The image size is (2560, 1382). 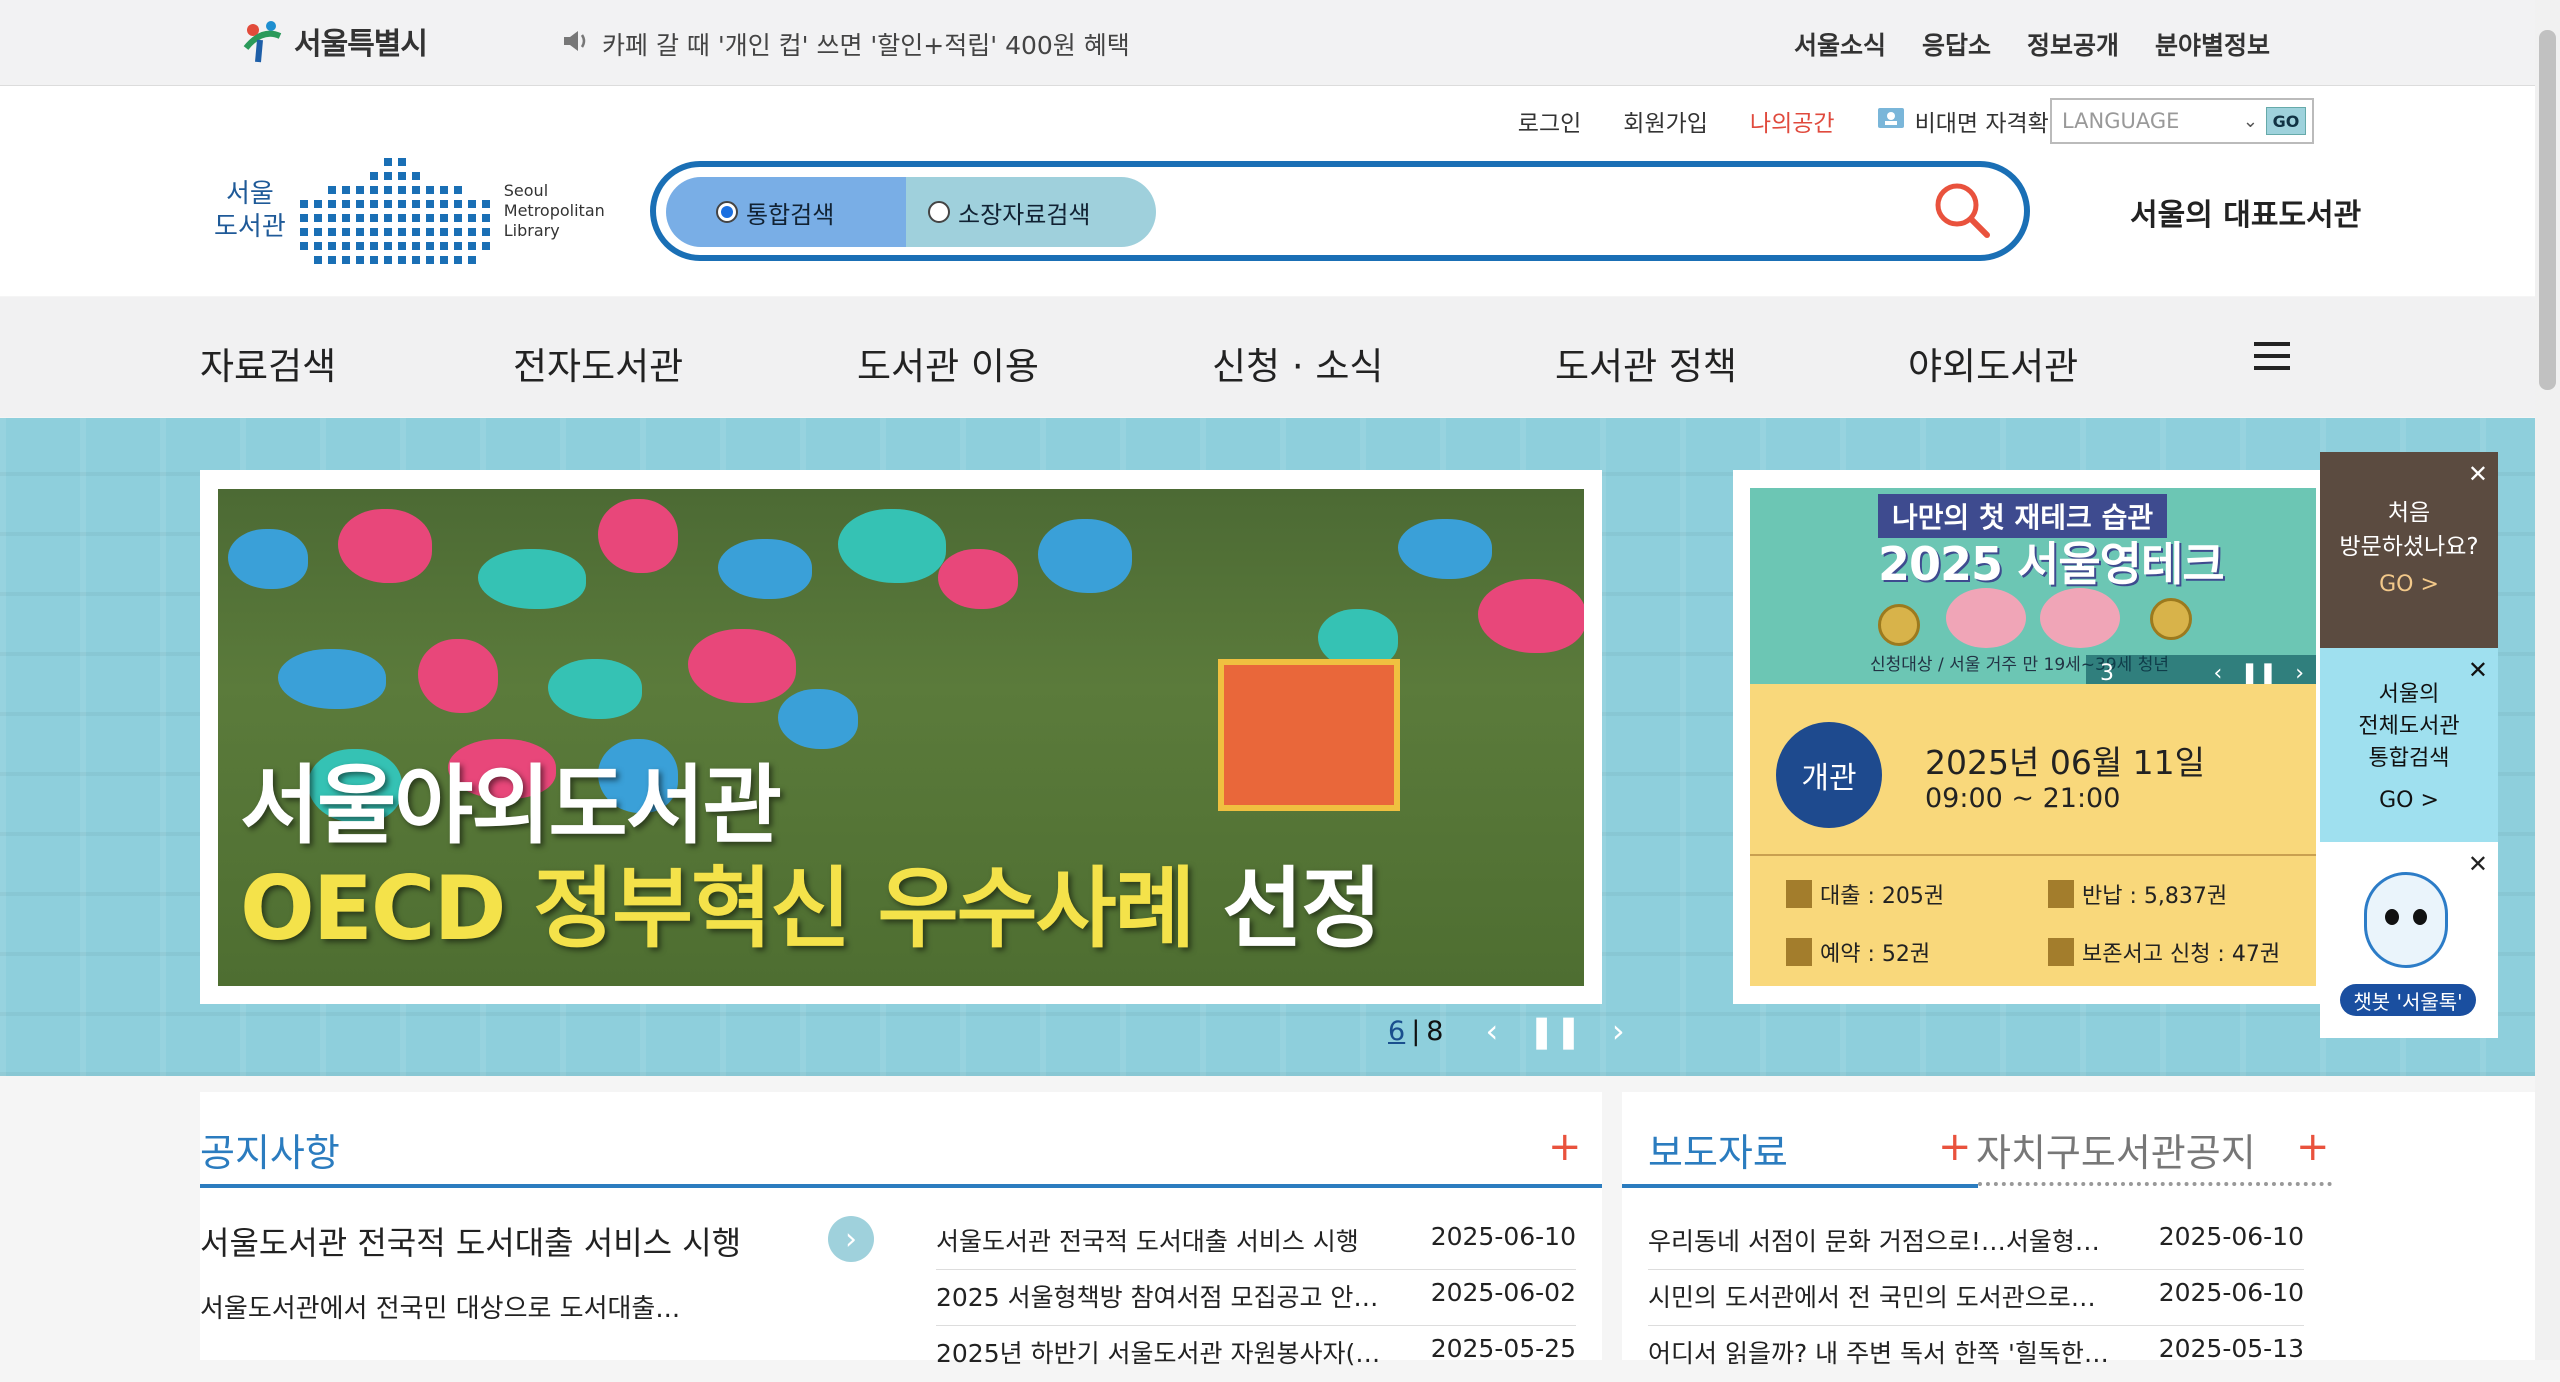 I want to click on district-library-tab: 자치구도서관공지, so click(x=2116, y=1149).